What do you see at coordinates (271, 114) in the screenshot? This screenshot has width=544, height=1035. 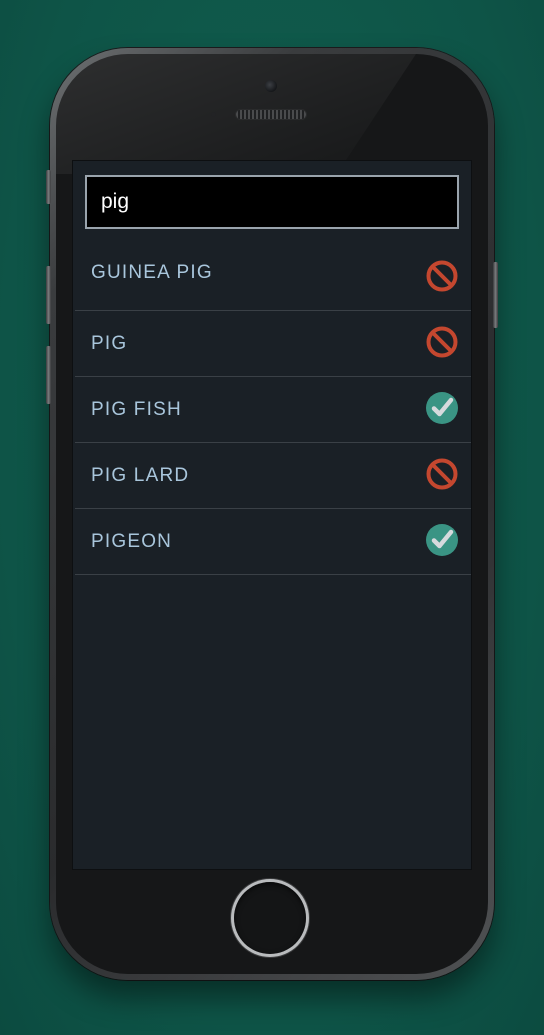 I see `earpiece-speaker` at bounding box center [271, 114].